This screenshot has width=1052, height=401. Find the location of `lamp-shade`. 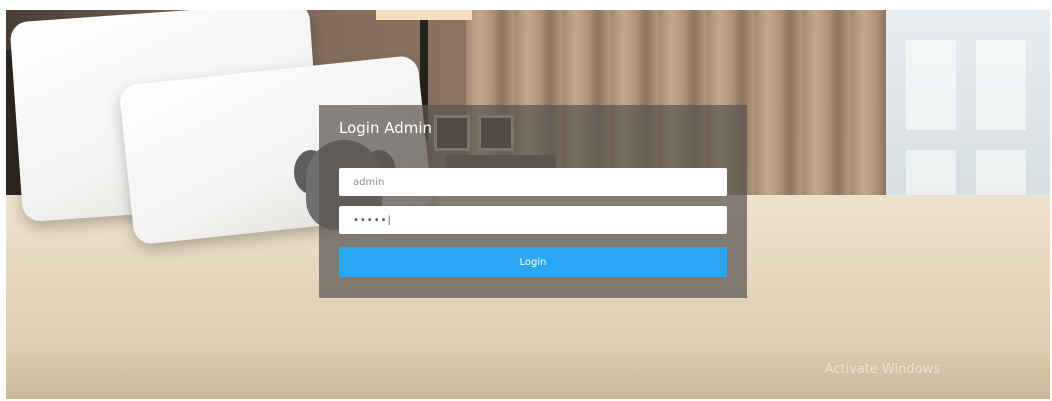

lamp-shade is located at coordinates (424, 15).